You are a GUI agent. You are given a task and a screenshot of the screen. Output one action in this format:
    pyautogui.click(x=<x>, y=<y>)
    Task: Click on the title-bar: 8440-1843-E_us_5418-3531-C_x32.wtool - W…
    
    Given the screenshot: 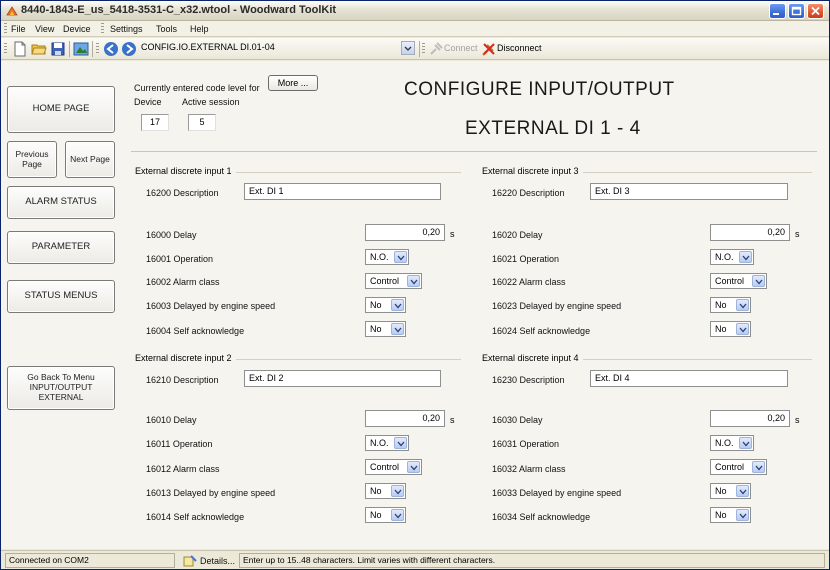 What is the action you would take?
    pyautogui.click(x=415, y=11)
    